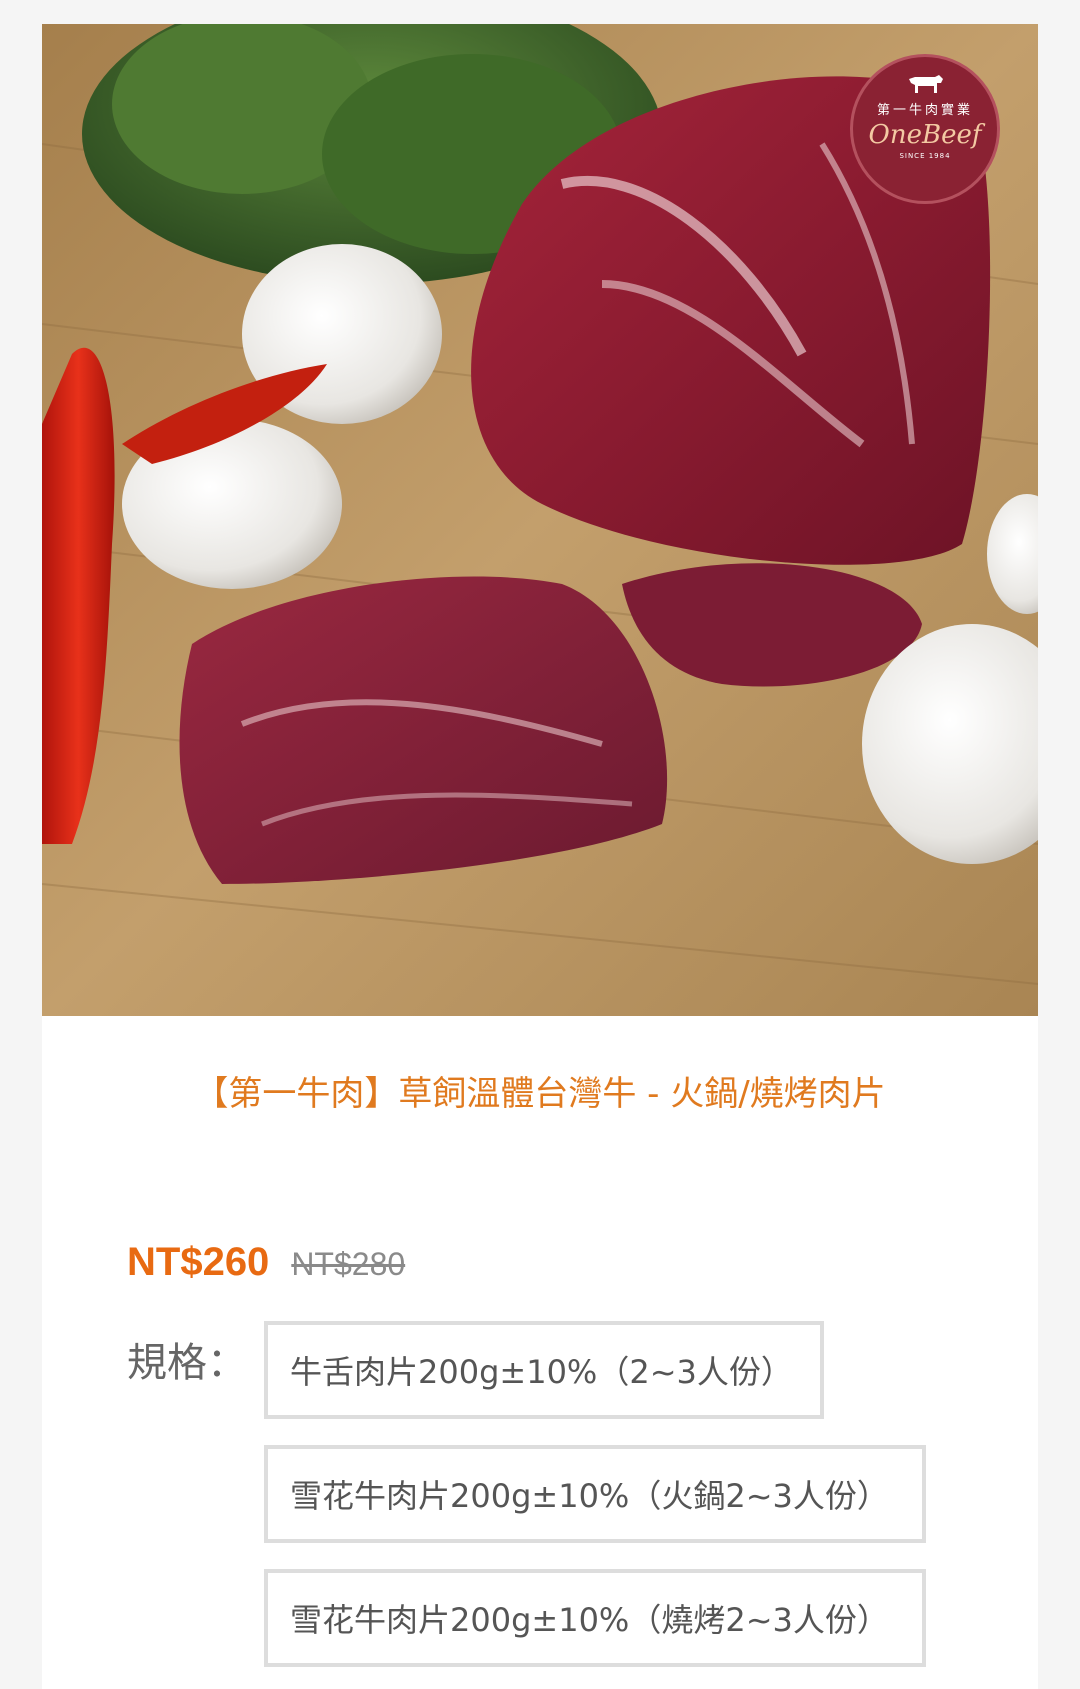 This screenshot has height=1689, width=1080. Describe the element at coordinates (589, 1496) in the screenshot. I see `spec-option-label: 雪花牛肉片200g±10%（火鍋2~3人份）` at that location.